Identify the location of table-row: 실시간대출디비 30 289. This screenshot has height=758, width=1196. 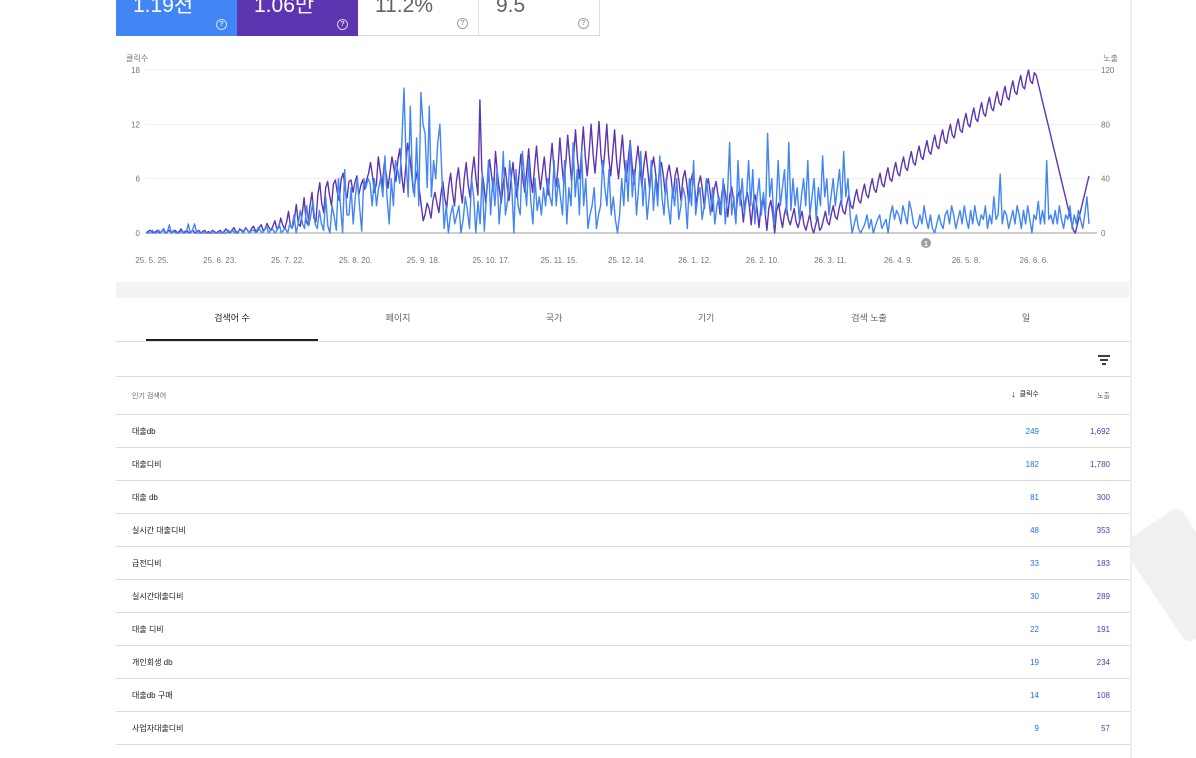
(623, 596).